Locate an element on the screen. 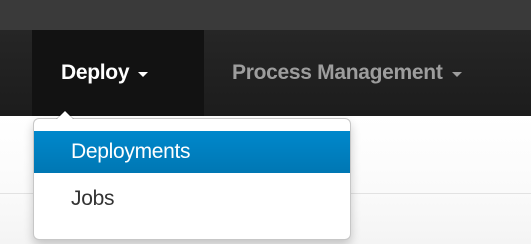 The height and width of the screenshot is (244, 531). nav-item-deploy: Deploy is located at coordinates (118, 73).